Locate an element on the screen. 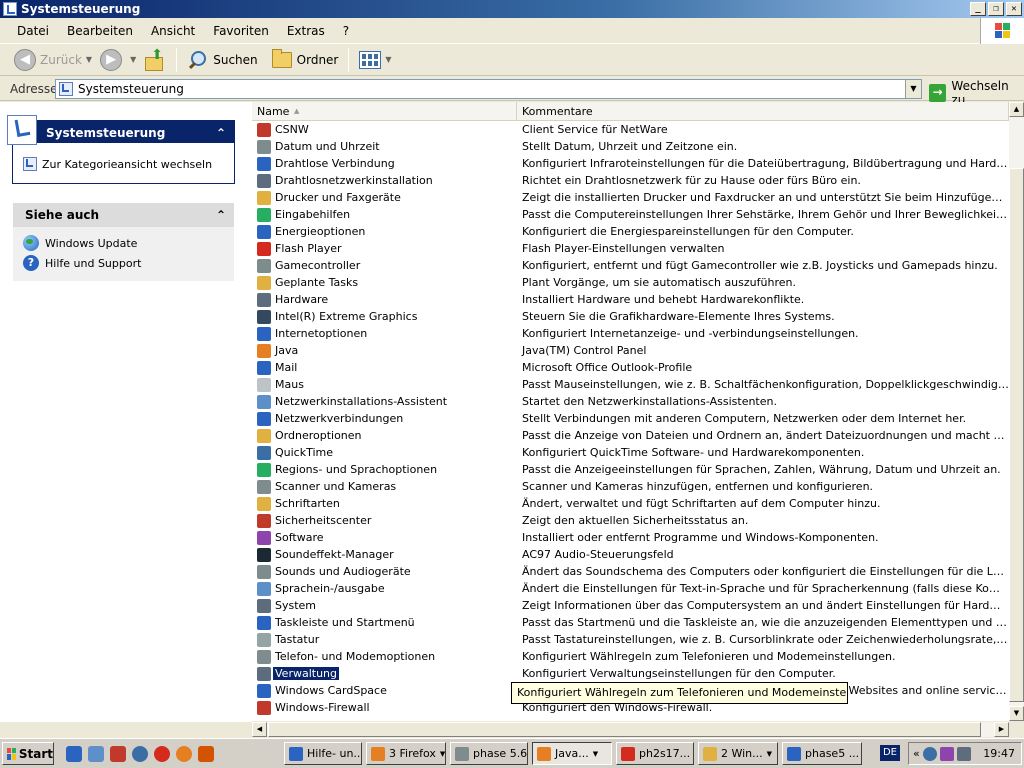 The height and width of the screenshot is (768, 1024). column-header-comments: Kommentare is located at coordinates (763, 111).